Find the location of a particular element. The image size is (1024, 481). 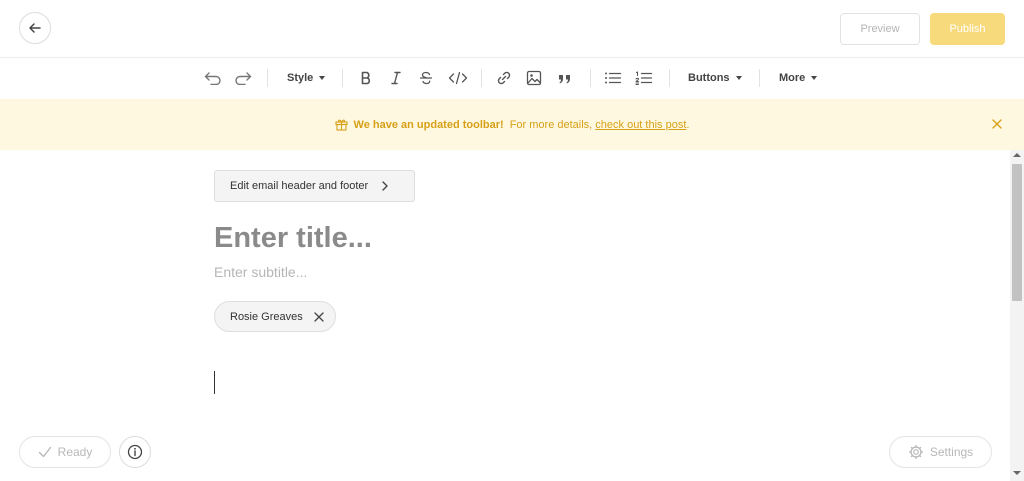

chevron-right-icon is located at coordinates (385, 186).